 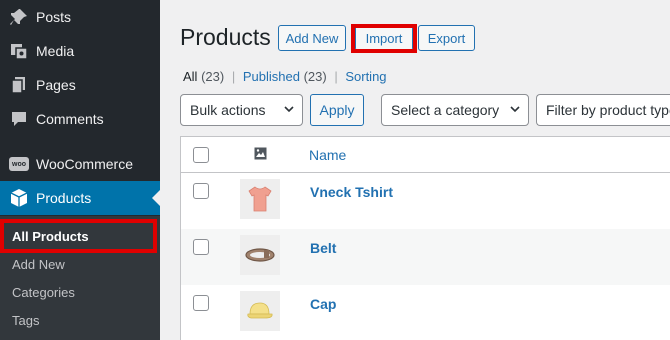 I want to click on tshirt-thumbnail, so click(x=260, y=199).